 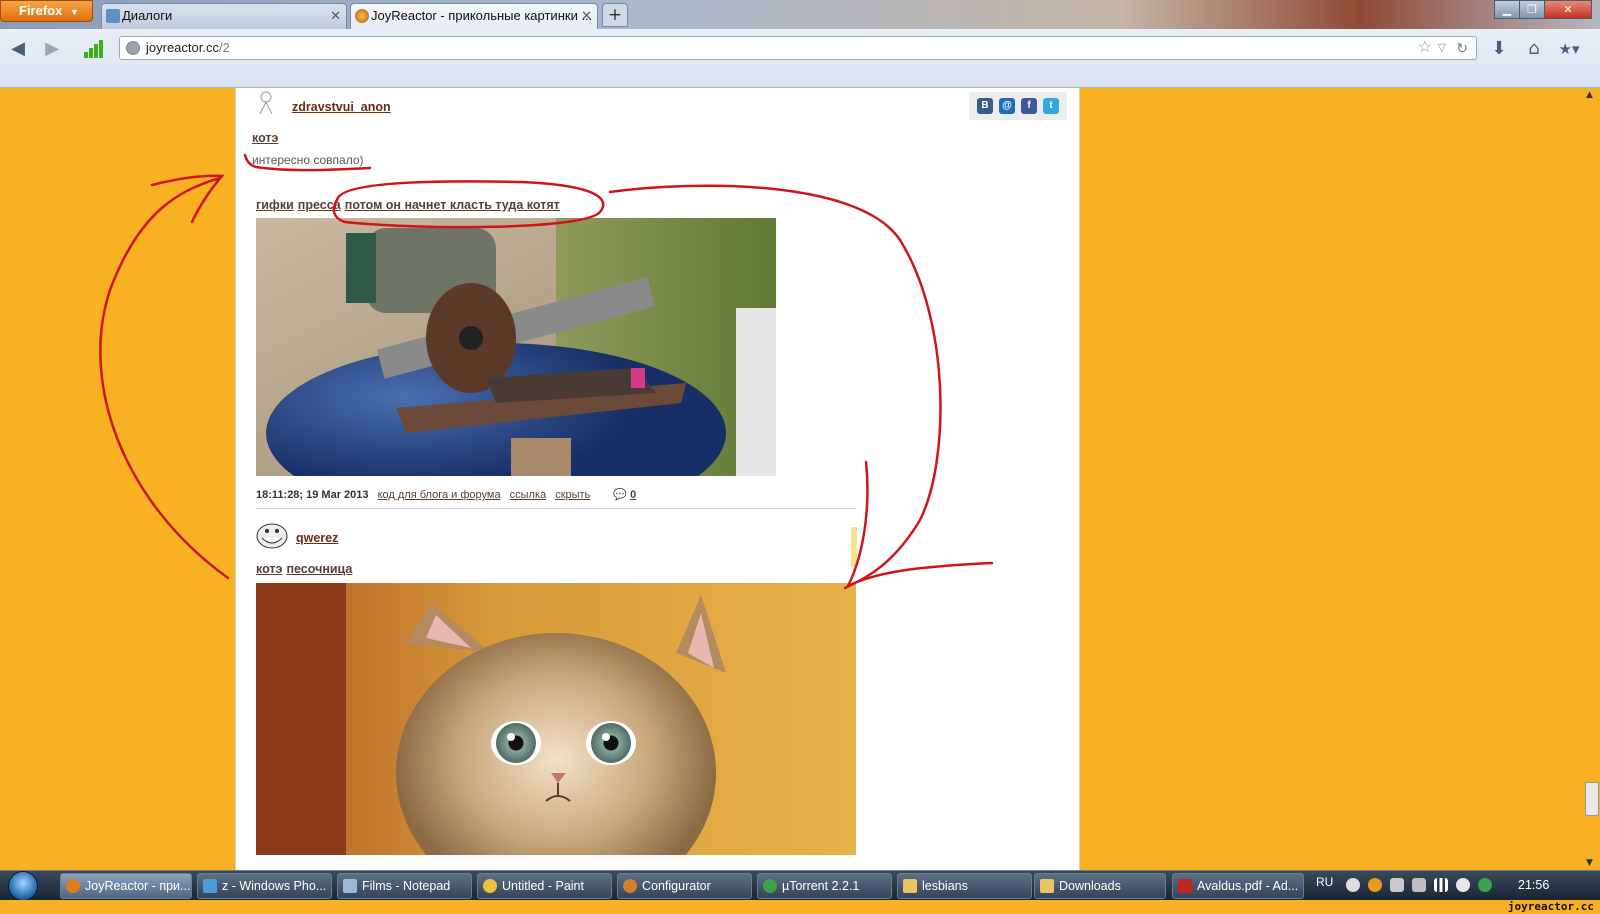 What do you see at coordinates (824, 886) in the screenshot?
I see `taskbar-item: µTorrent 2.2.1` at bounding box center [824, 886].